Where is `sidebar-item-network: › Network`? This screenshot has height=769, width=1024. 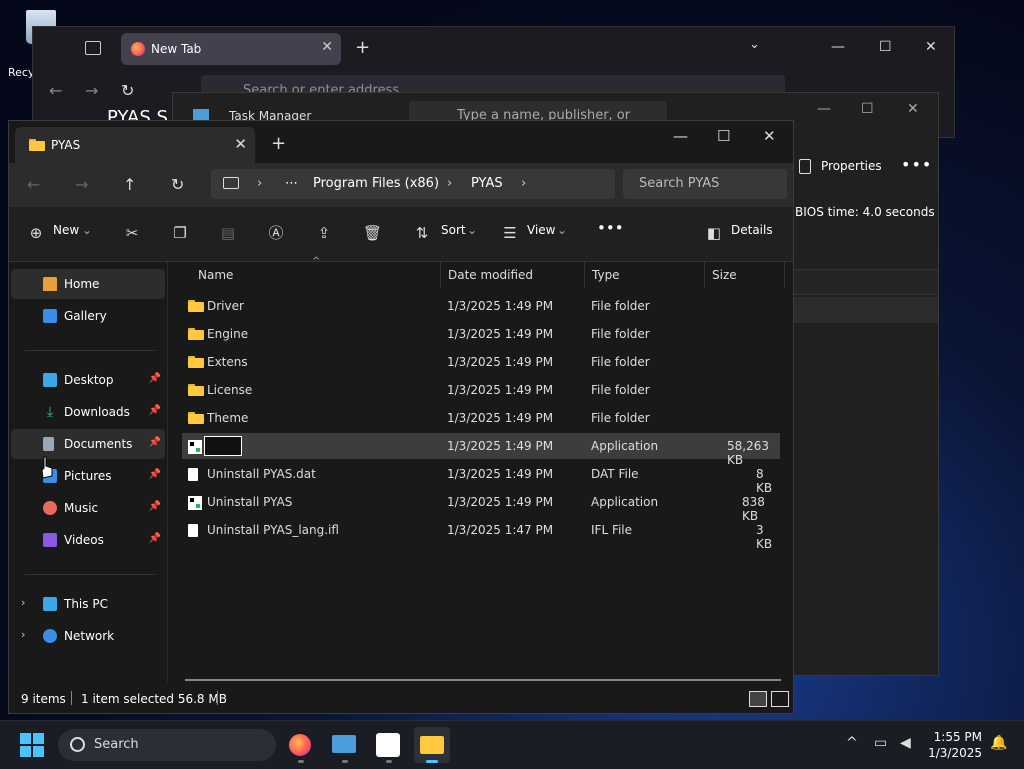
sidebar-item-network: › Network is located at coordinates (88, 636).